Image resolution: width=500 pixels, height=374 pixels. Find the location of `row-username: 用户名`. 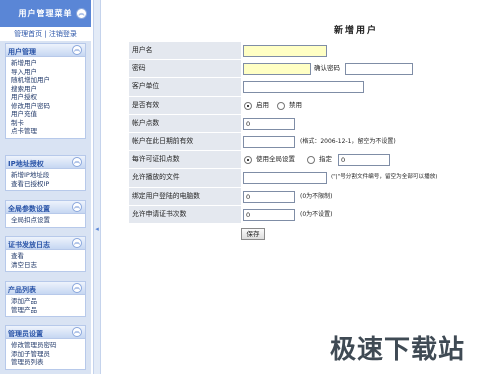

row-username: 用户名 is located at coordinates (301, 51).